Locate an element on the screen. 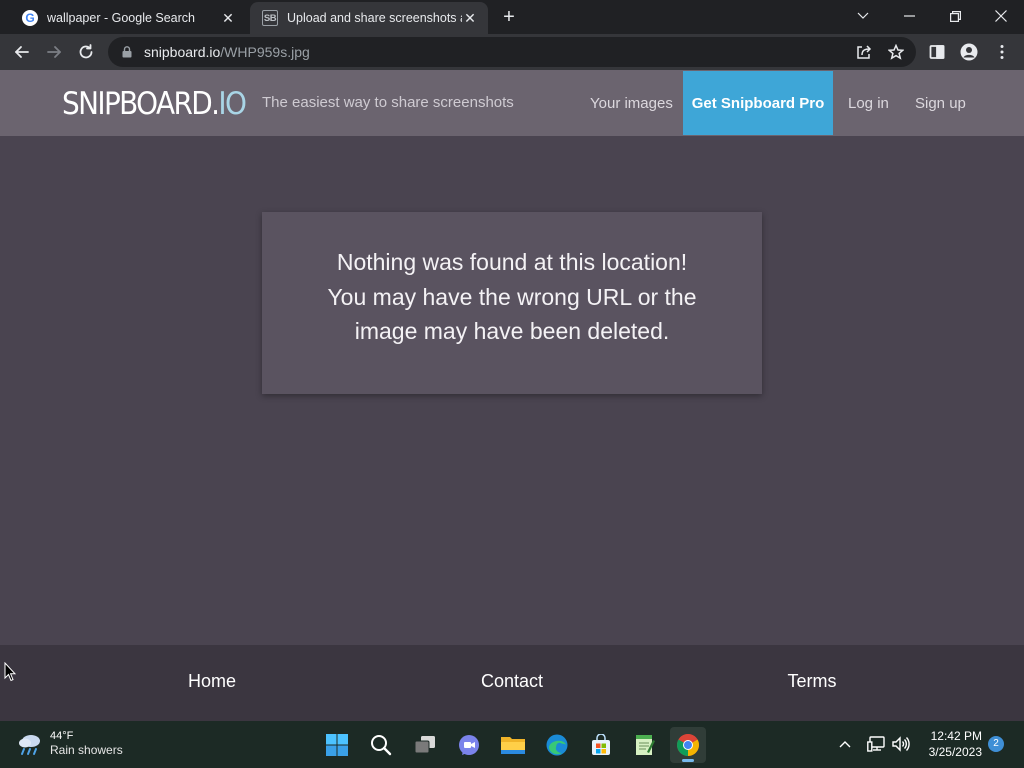 The image size is (1024, 768). url-domain: snipboard.io is located at coordinates (182, 52).